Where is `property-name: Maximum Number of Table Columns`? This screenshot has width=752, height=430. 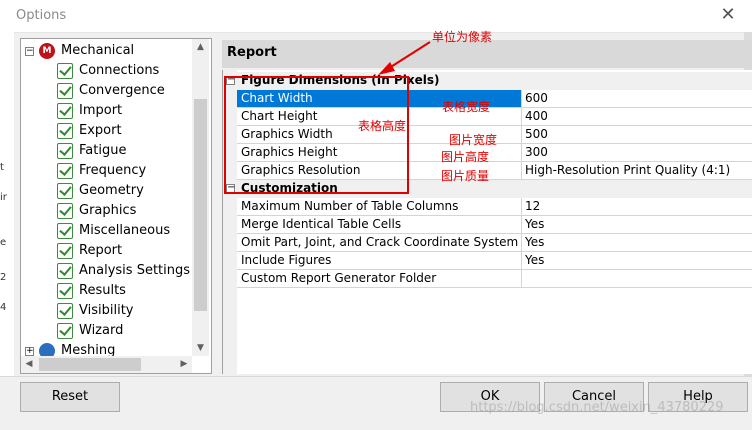
property-name: Maximum Number of Table Columns is located at coordinates (379, 206).